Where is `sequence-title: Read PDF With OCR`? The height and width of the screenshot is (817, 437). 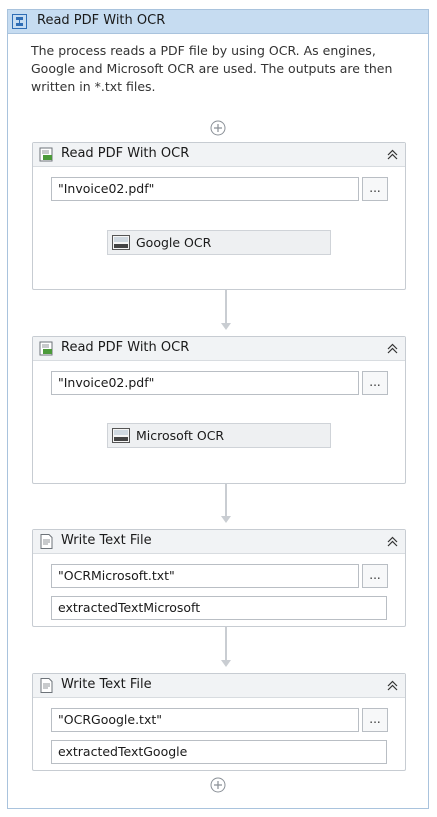
sequence-title: Read PDF With OCR is located at coordinates (101, 20).